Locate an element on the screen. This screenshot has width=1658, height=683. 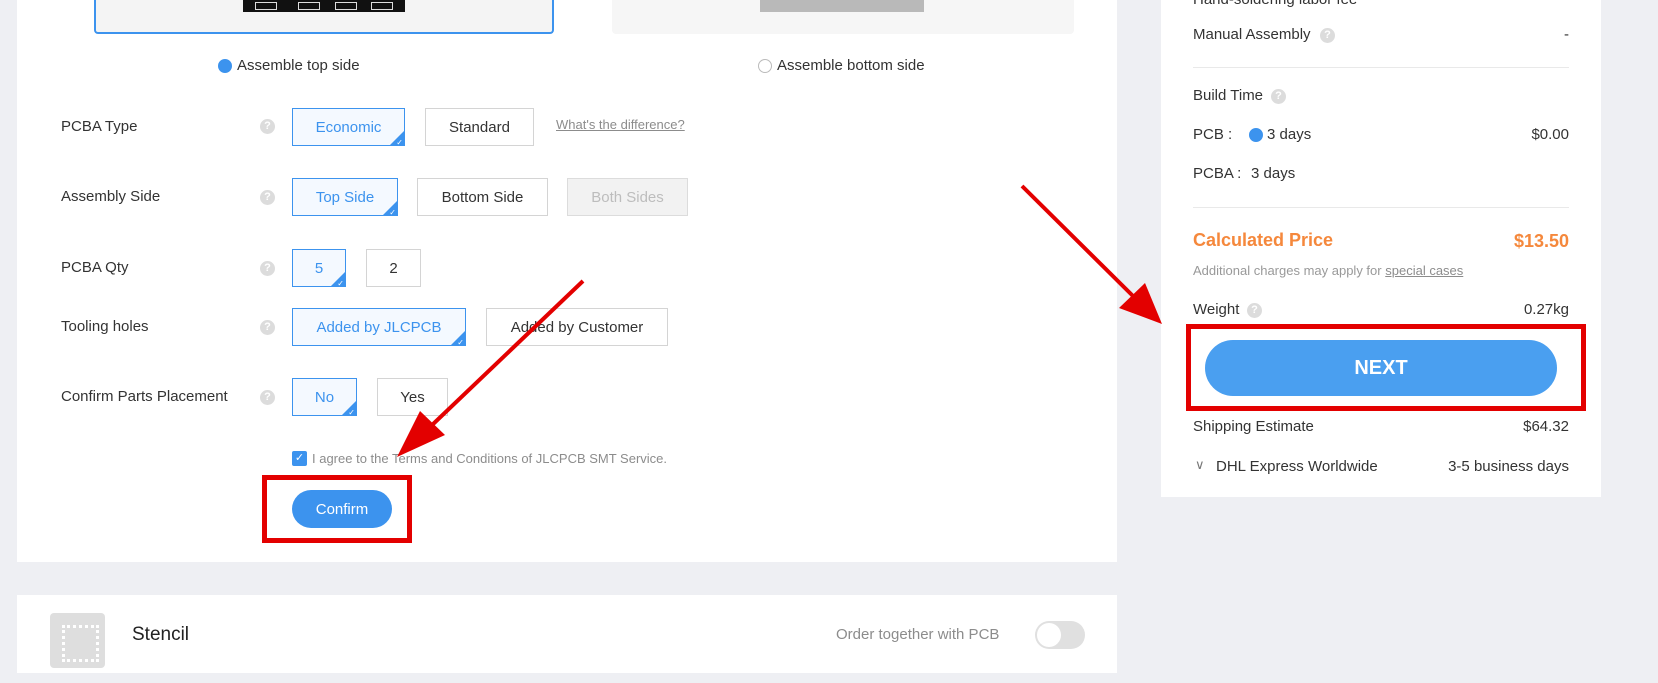
pcba-build-label: PCBA : is located at coordinates (1217, 173).